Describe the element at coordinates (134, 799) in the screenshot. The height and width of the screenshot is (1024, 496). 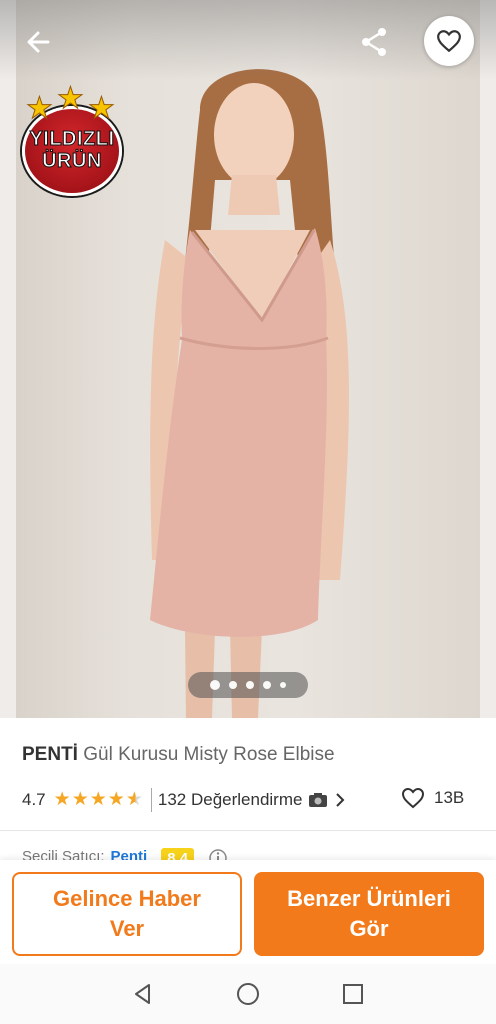
I see `star-half-icon: ★` at that location.